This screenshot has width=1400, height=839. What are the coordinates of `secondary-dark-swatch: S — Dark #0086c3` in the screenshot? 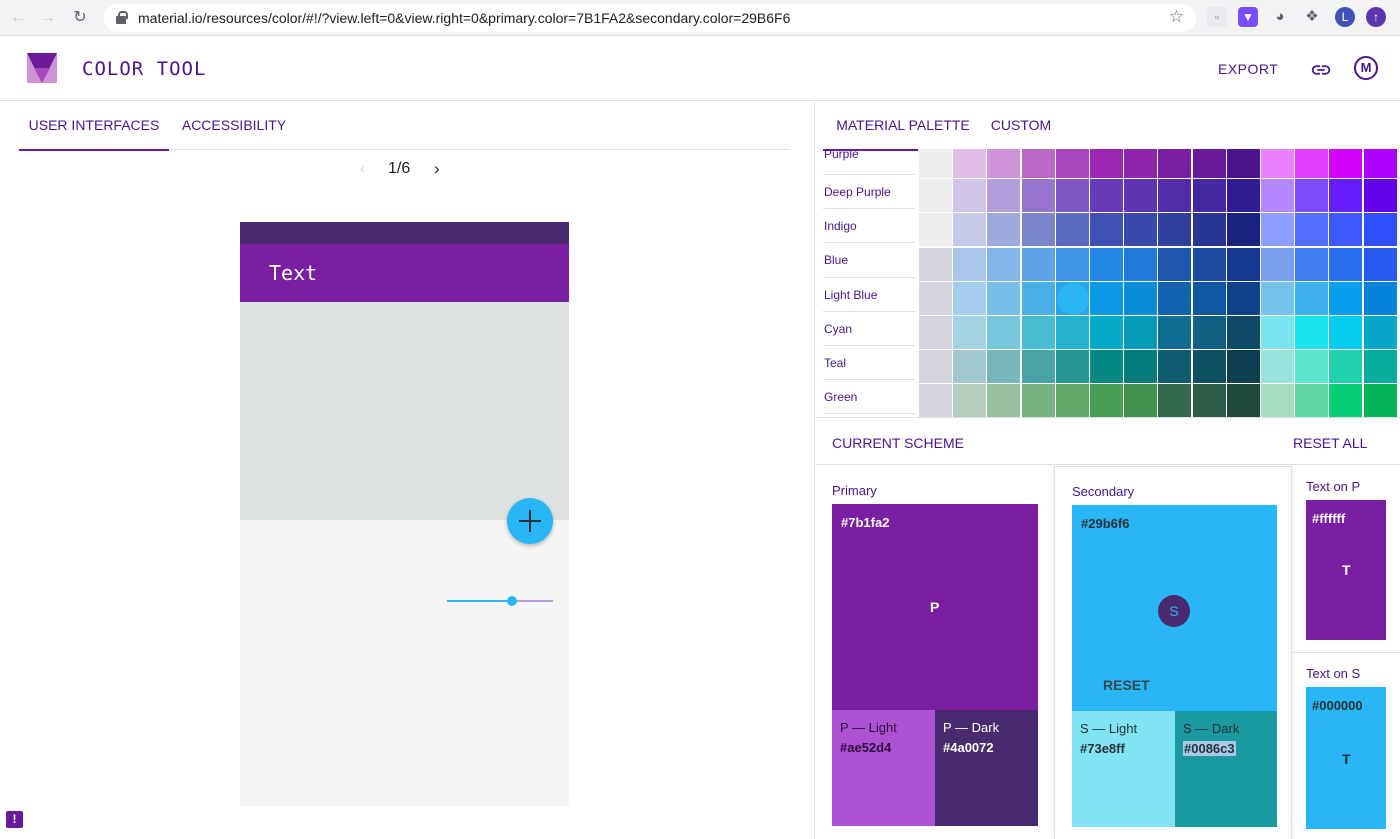 It's located at (1226, 769).